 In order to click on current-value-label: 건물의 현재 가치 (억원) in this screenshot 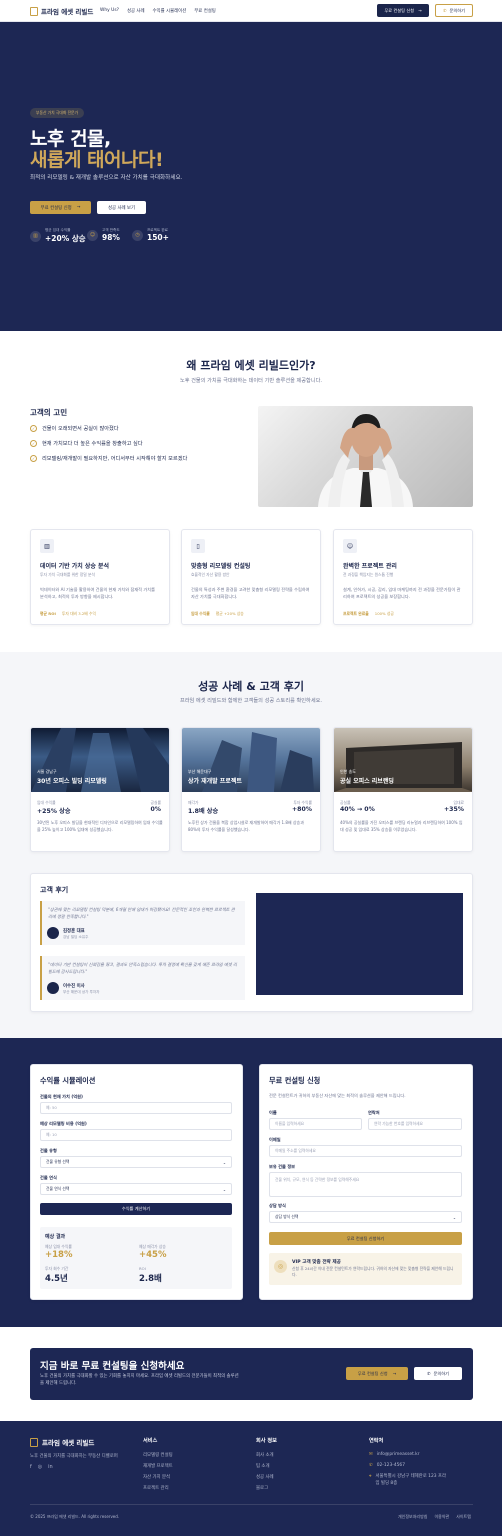, I will do `click(61, 1096)`.